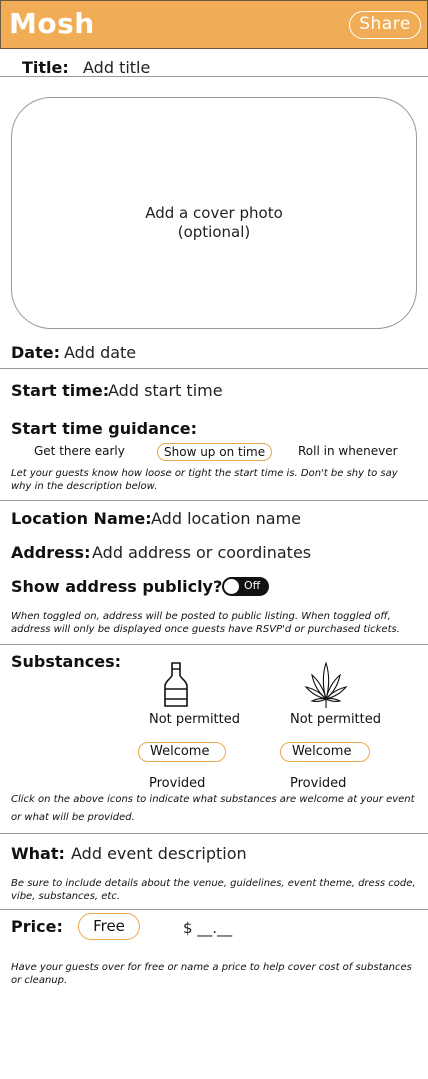  Describe the element at coordinates (100, 352) in the screenshot. I see `date-input: Add date` at that location.